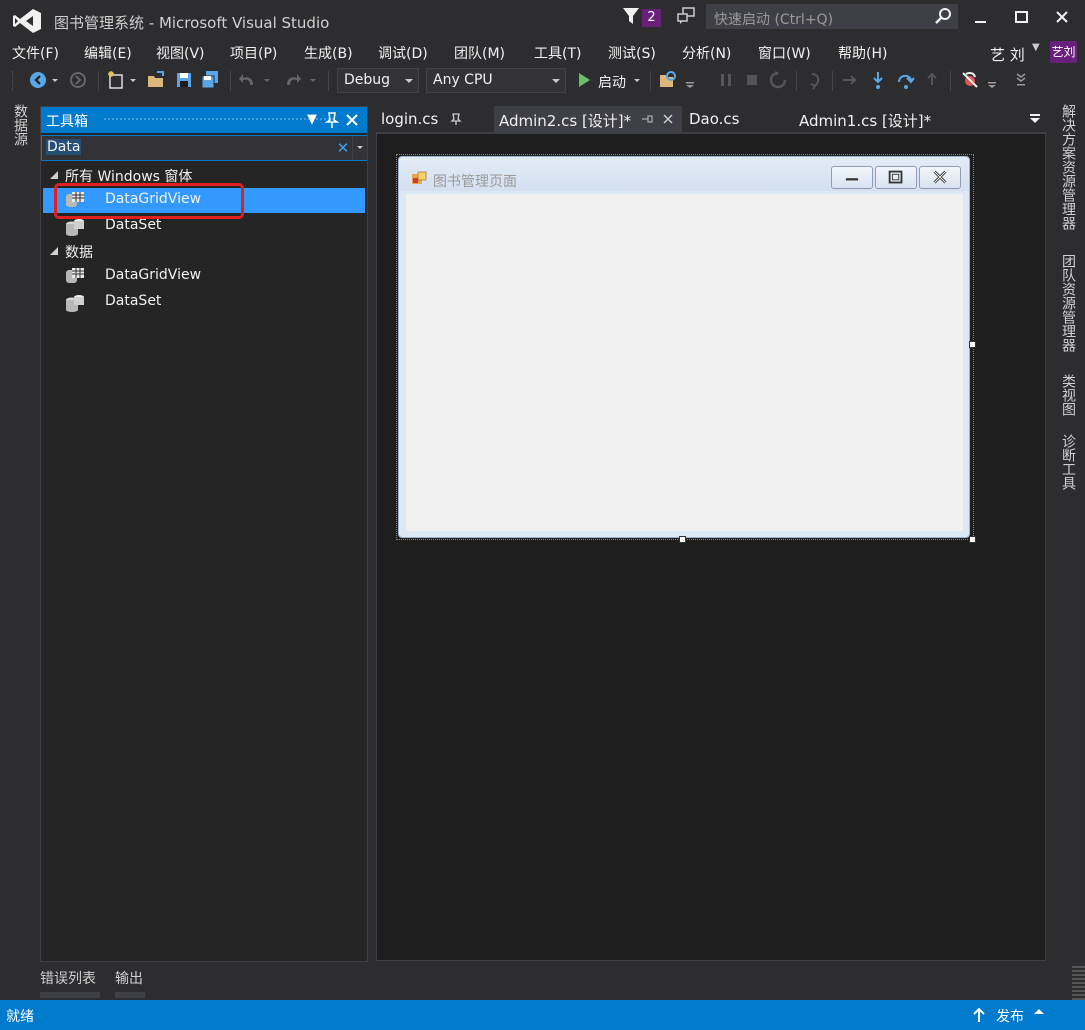 Image resolution: width=1085 pixels, height=1030 pixels. Describe the element at coordinates (940, 177) in the screenshot. I see `form-close-button` at that location.